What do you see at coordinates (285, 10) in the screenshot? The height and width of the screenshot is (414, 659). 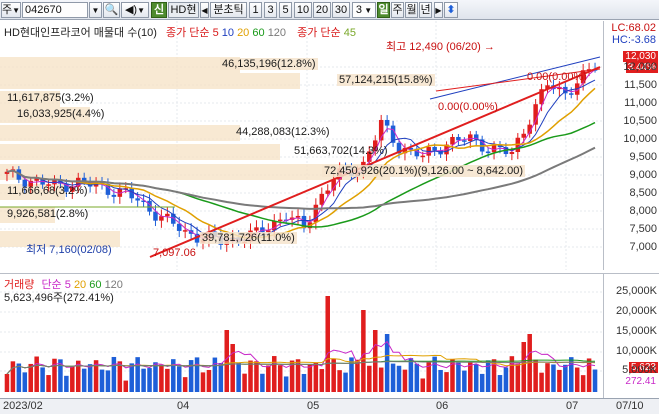 I see `period-button-5: 5` at bounding box center [285, 10].